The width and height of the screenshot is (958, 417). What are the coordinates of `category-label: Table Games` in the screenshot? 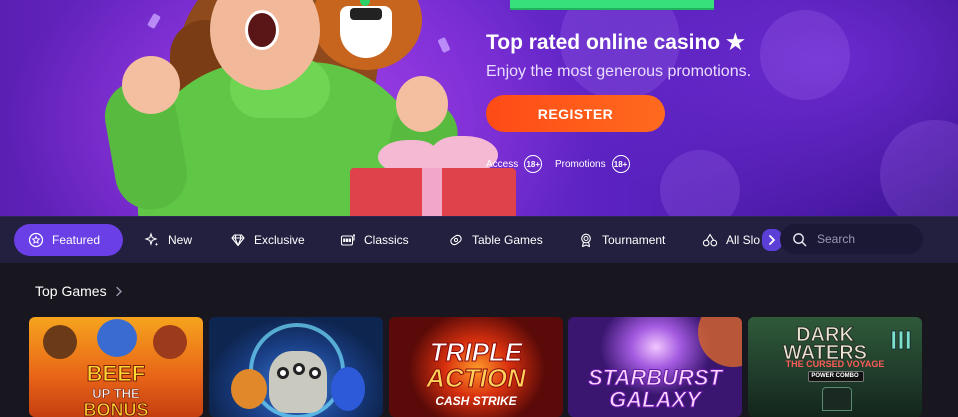 It's located at (507, 240).